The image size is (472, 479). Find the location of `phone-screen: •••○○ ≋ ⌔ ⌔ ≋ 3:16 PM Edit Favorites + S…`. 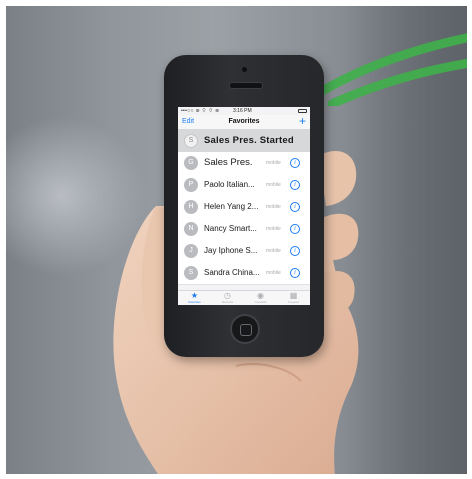

phone-screen: •••○○ ≋ ⌔ ⌔ ≋ 3:16 PM Edit Favorites + S… is located at coordinates (244, 206).